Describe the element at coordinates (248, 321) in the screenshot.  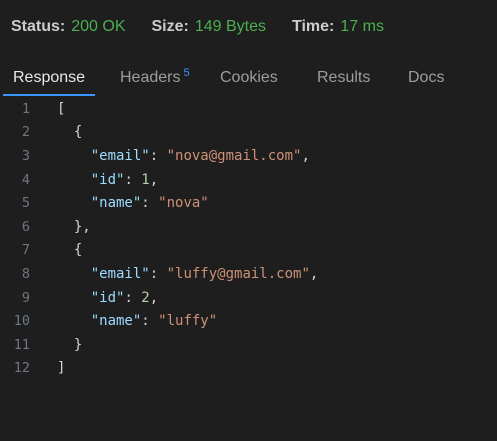
I see `code-line: 10 "name": "luffy"` at that location.